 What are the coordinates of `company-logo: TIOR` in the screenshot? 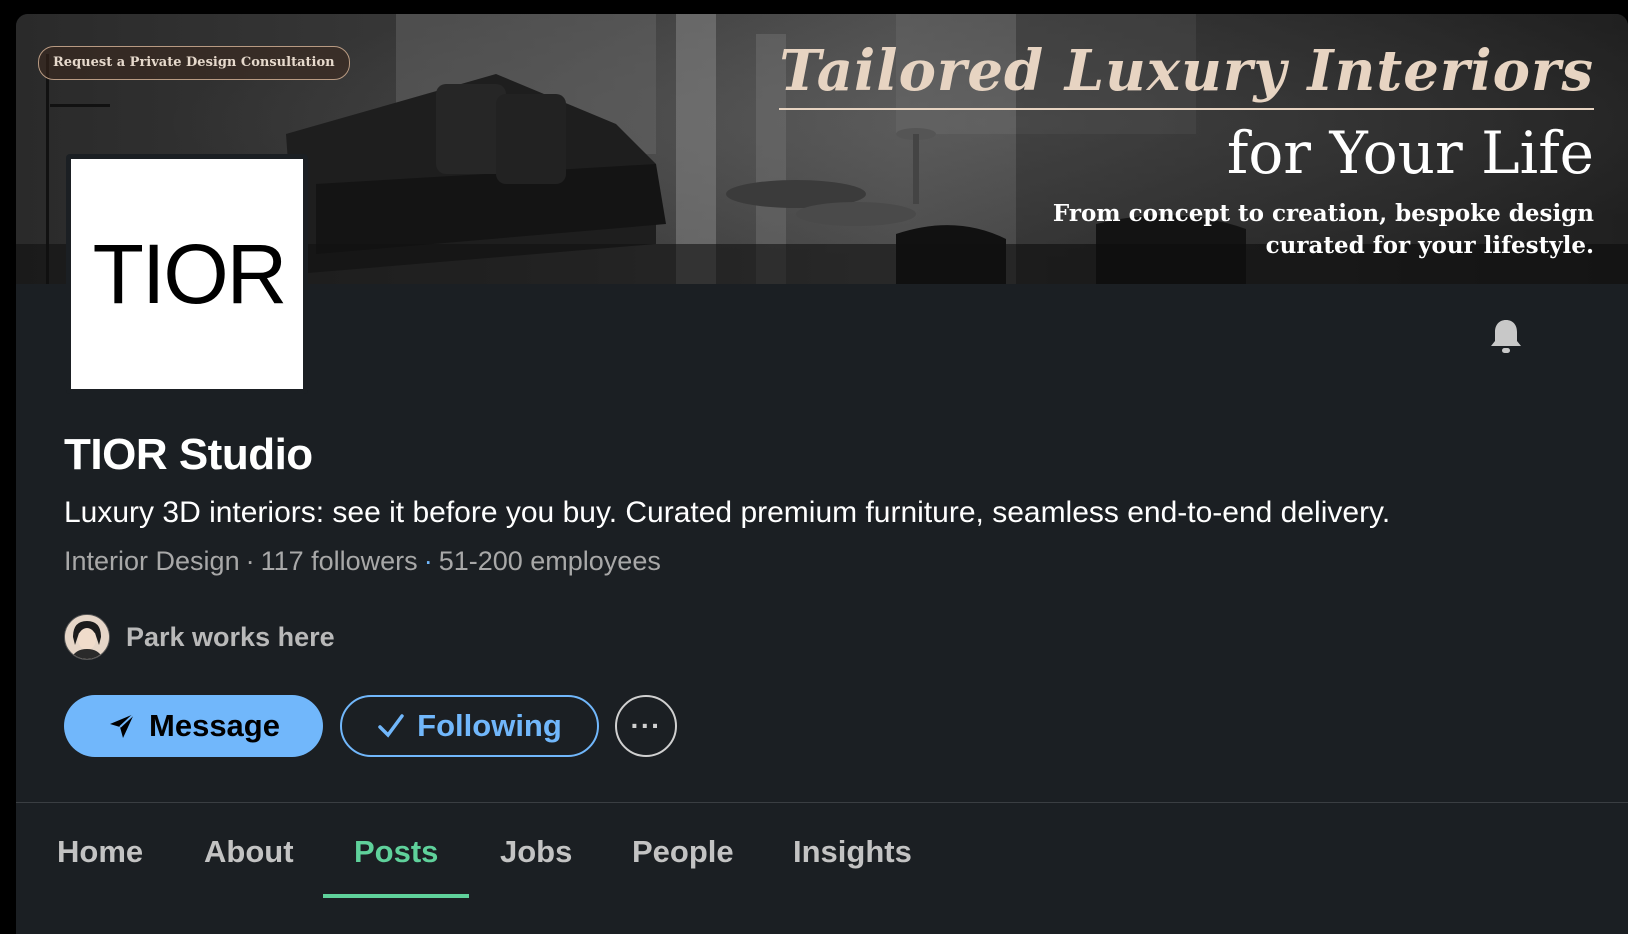 It's located at (187, 274).